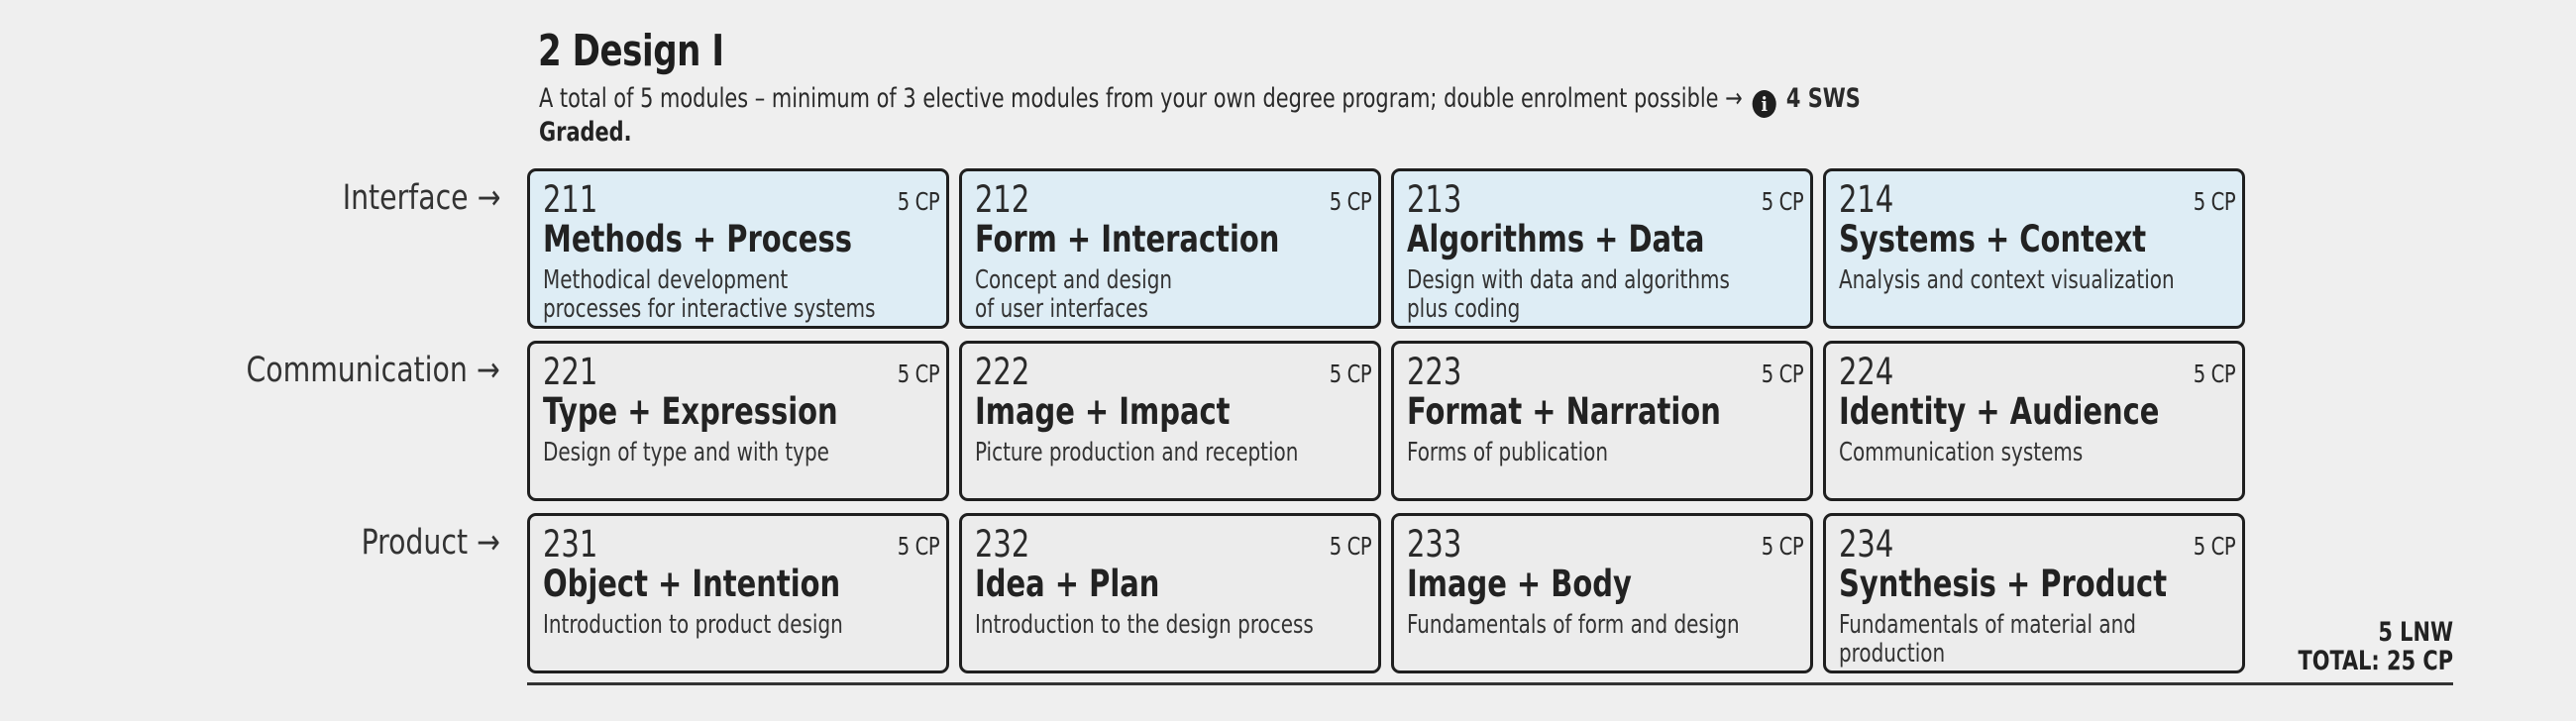 This screenshot has height=721, width=2576. What do you see at coordinates (570, 372) in the screenshot?
I see `module-code: 221` at bounding box center [570, 372].